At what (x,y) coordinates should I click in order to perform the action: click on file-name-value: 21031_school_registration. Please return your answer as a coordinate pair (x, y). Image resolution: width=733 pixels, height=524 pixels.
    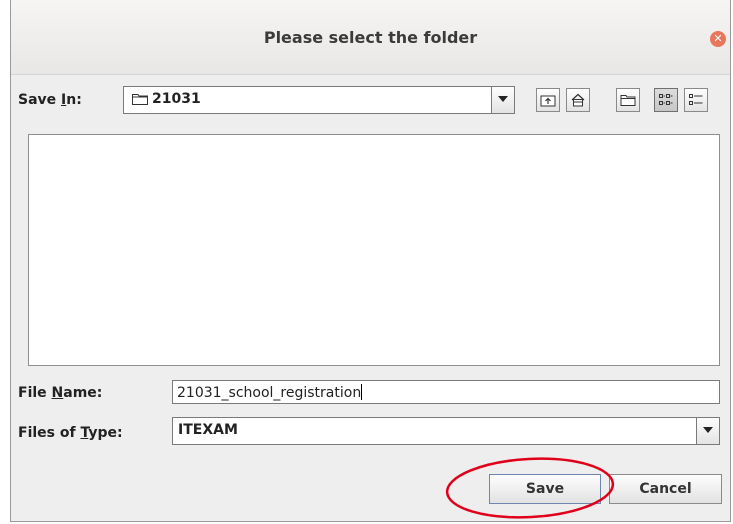
    Looking at the image, I should click on (269, 393).